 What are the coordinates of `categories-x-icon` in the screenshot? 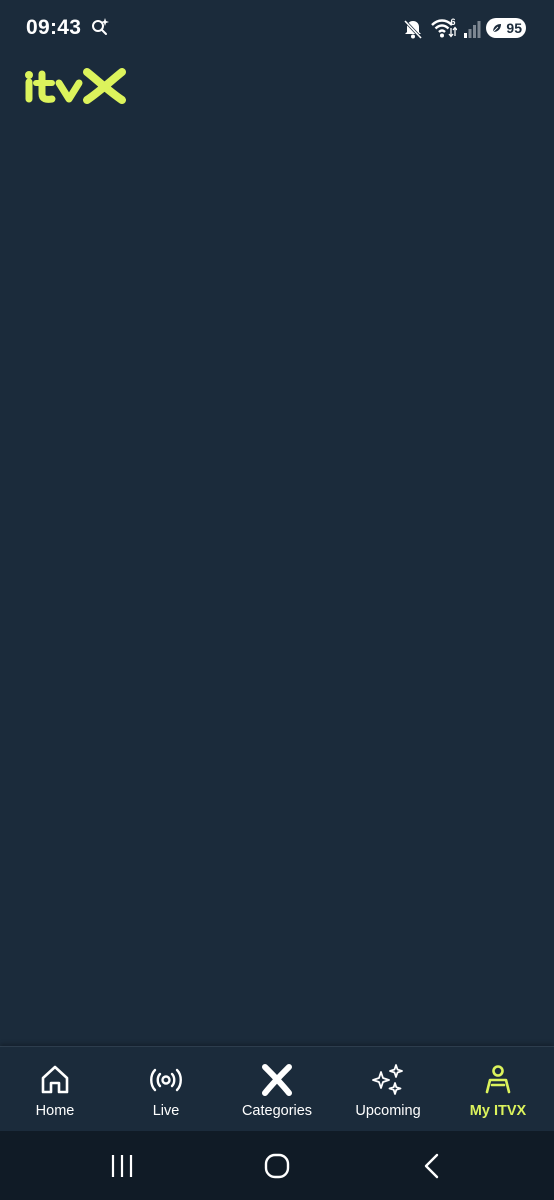 It's located at (277, 1080).